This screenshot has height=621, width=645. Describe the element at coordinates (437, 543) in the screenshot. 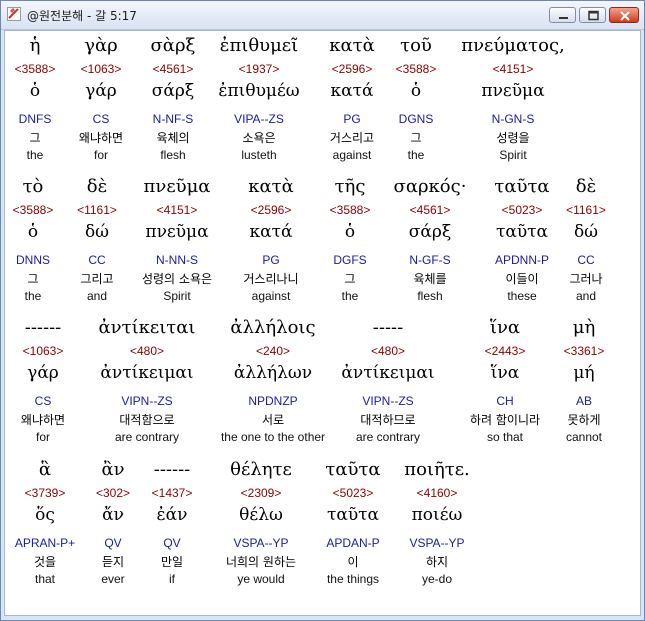

I see `morphology-code: VSPA--YP` at that location.